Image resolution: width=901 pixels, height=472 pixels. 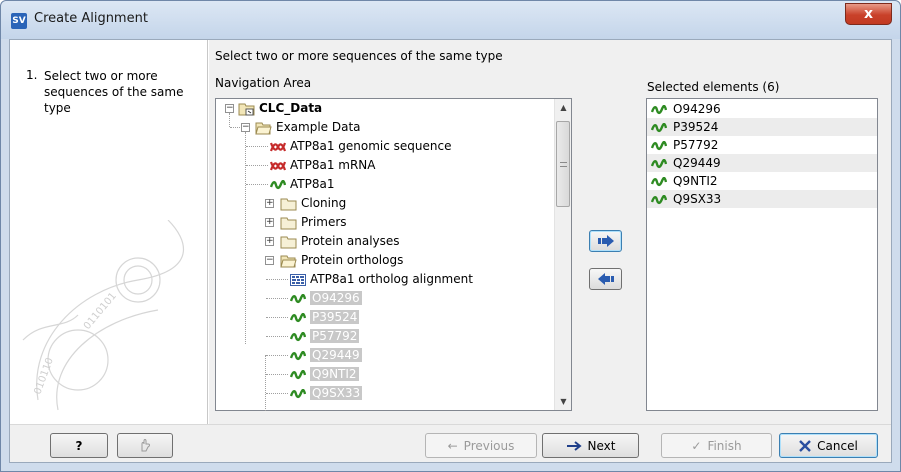 I want to click on tree-item-protein-orthologs: Protein orthologs, so click(x=341, y=260).